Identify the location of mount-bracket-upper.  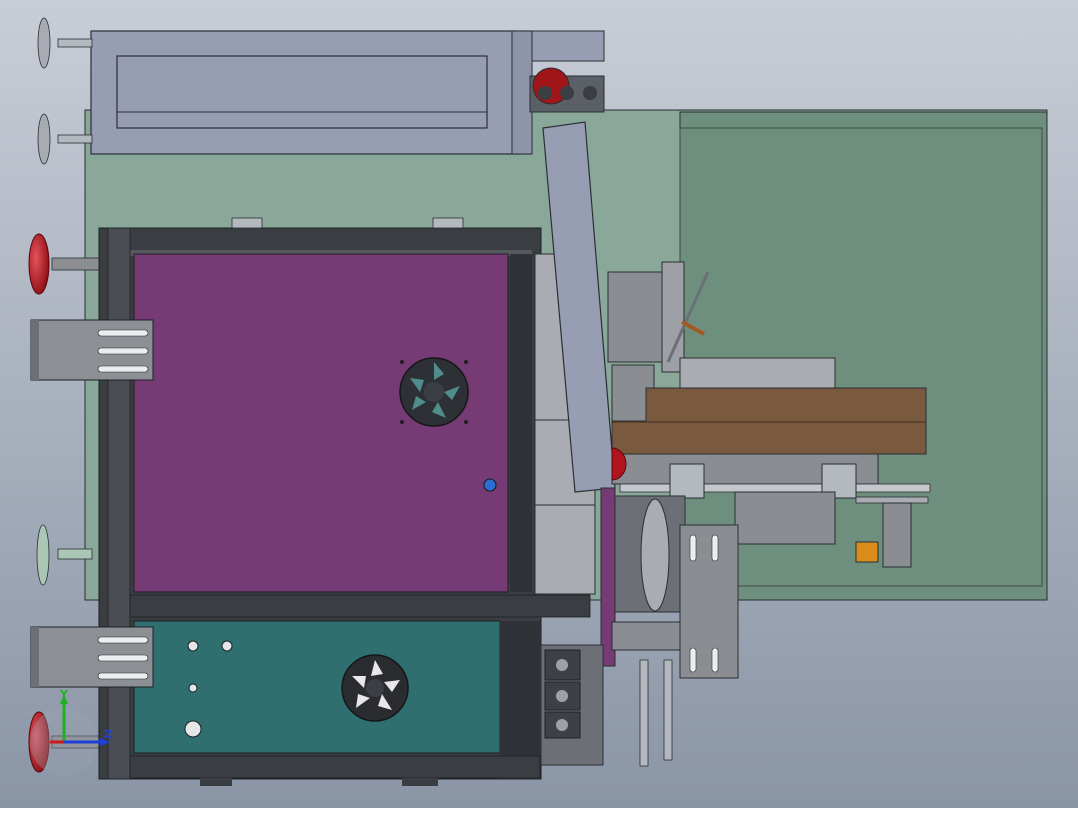
(92, 350).